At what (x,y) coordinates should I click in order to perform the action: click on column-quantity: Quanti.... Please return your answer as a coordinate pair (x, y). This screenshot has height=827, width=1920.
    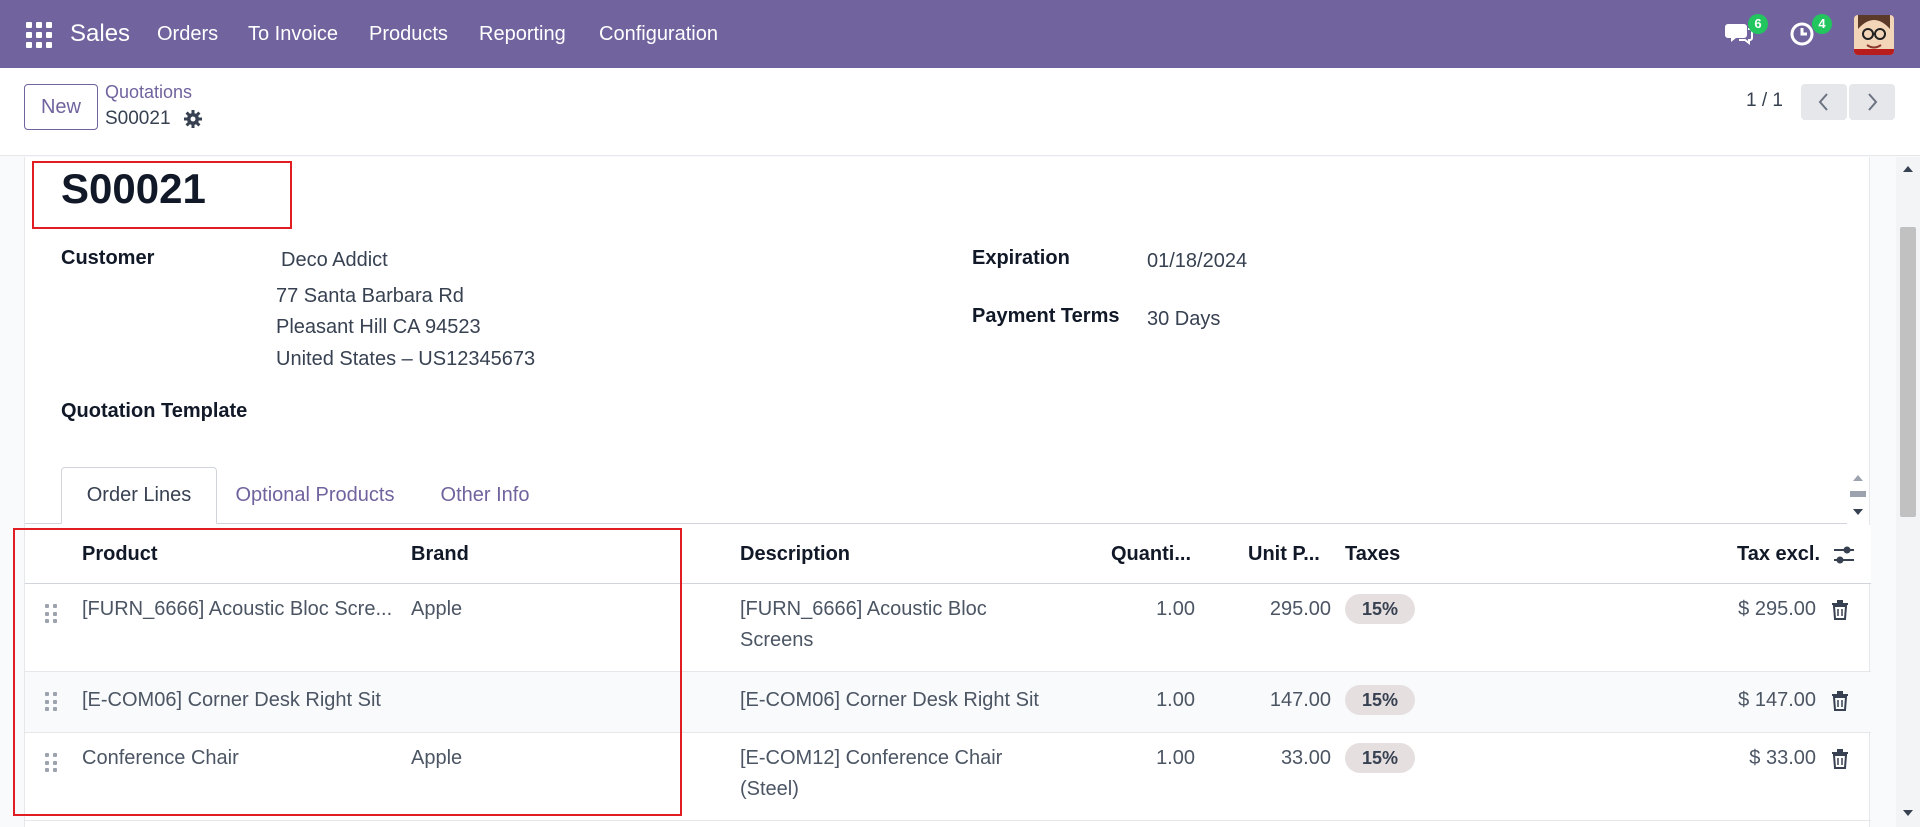
    Looking at the image, I should click on (1151, 554).